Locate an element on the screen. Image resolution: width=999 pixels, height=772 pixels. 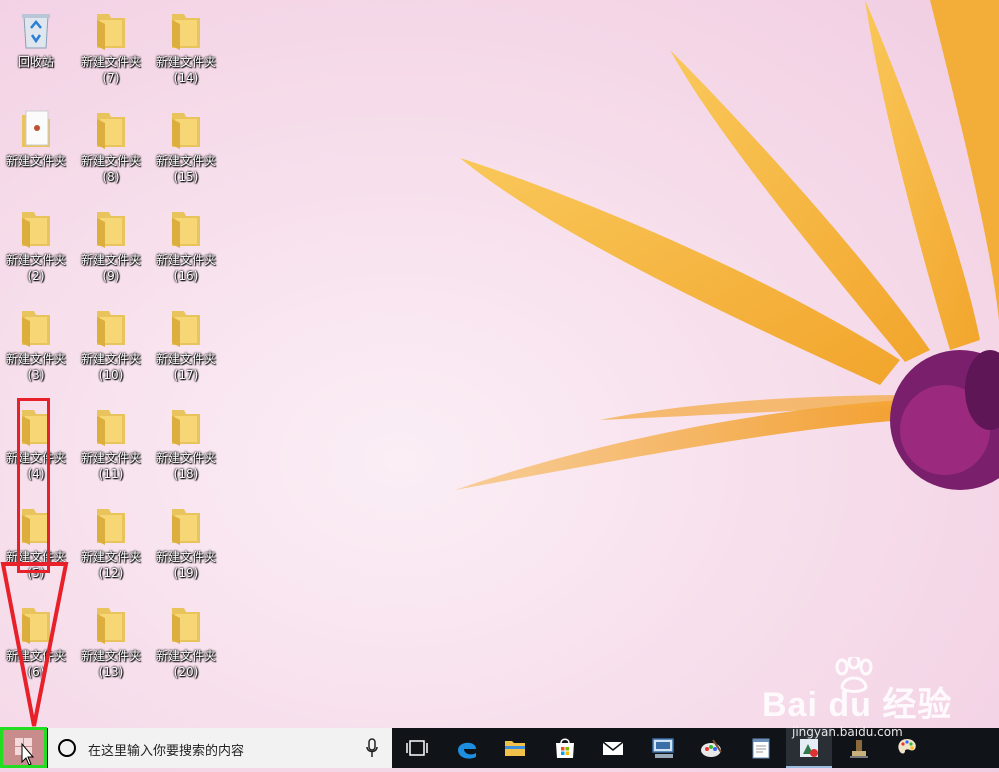
search-placeholder: 在这里输入你要搜索的内容 is located at coordinates (166, 751).